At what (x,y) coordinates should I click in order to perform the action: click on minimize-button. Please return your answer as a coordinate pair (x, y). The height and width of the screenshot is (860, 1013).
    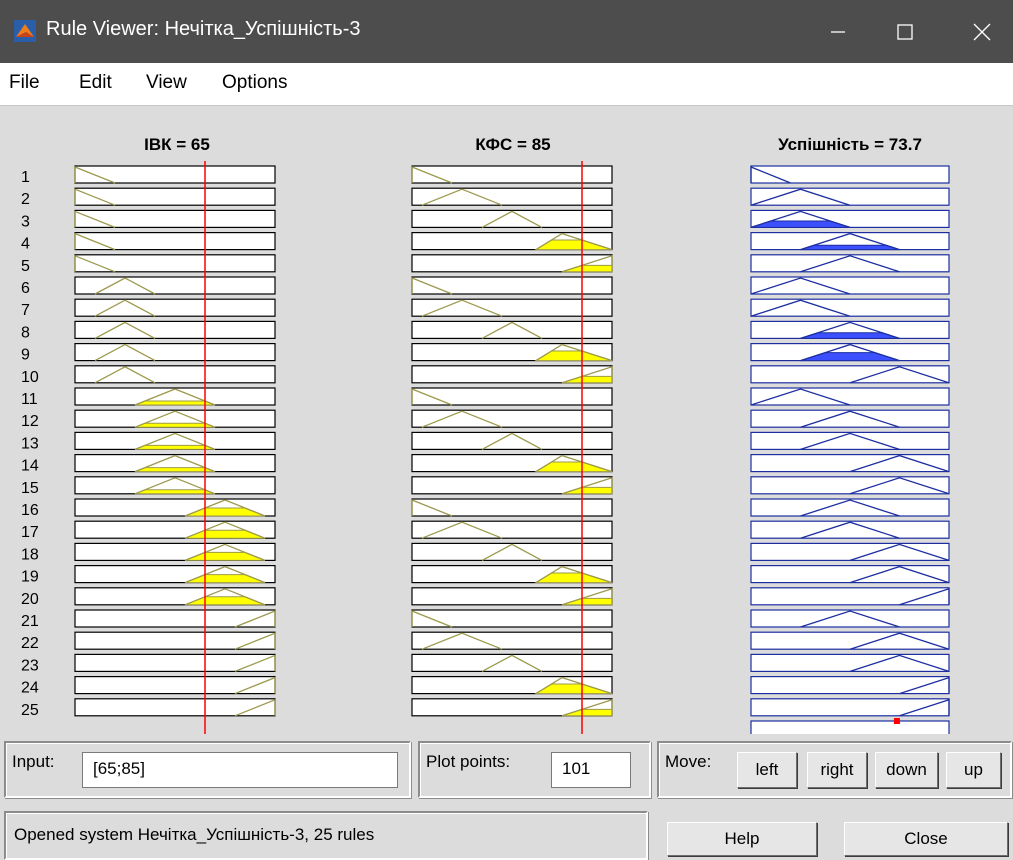
    Looking at the image, I should click on (838, 31).